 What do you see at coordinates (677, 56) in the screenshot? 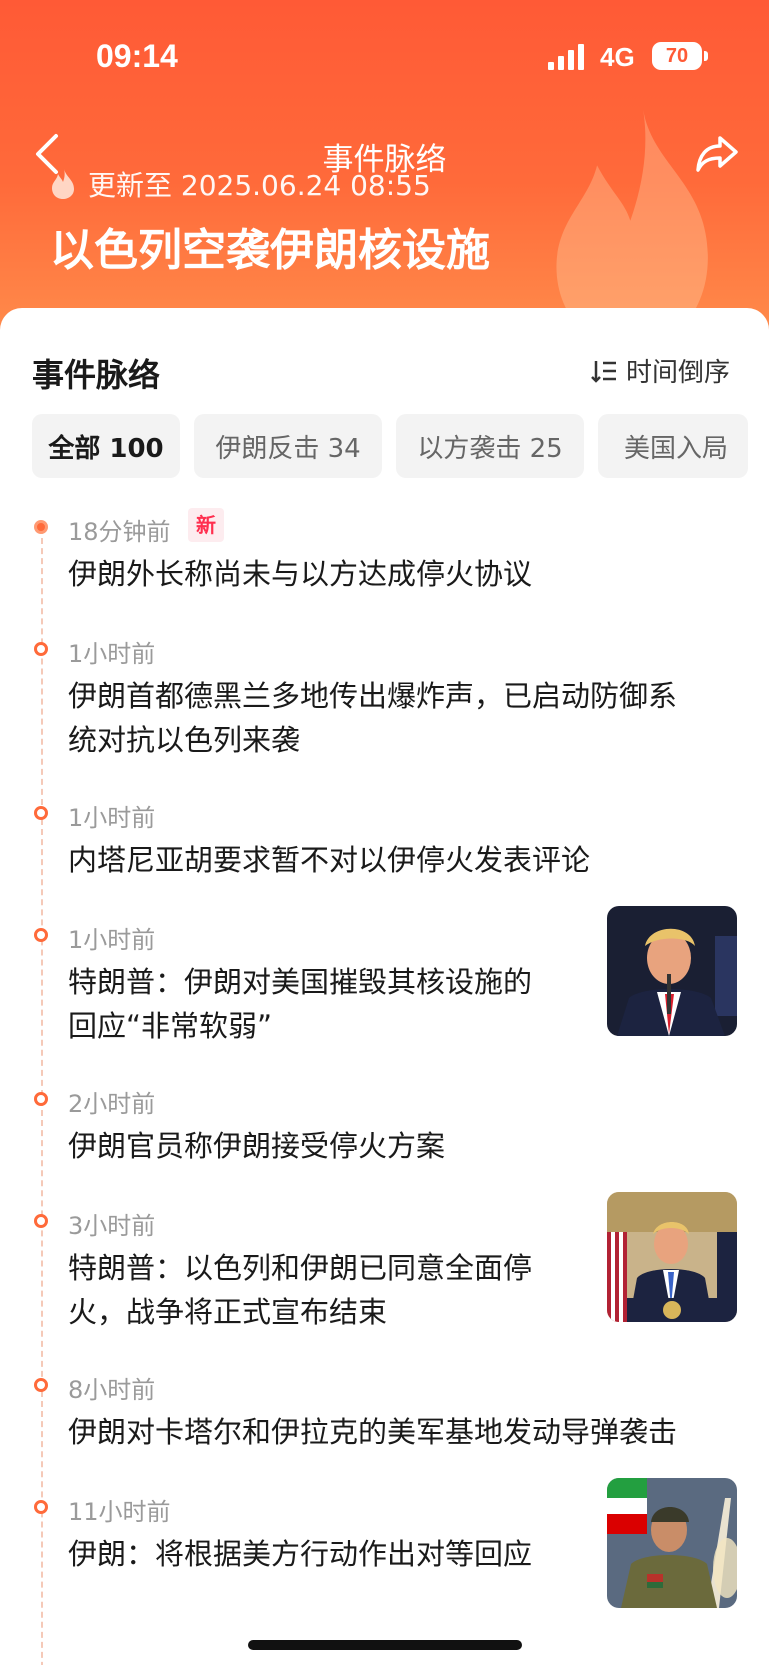
I see `battery-icon: 70` at bounding box center [677, 56].